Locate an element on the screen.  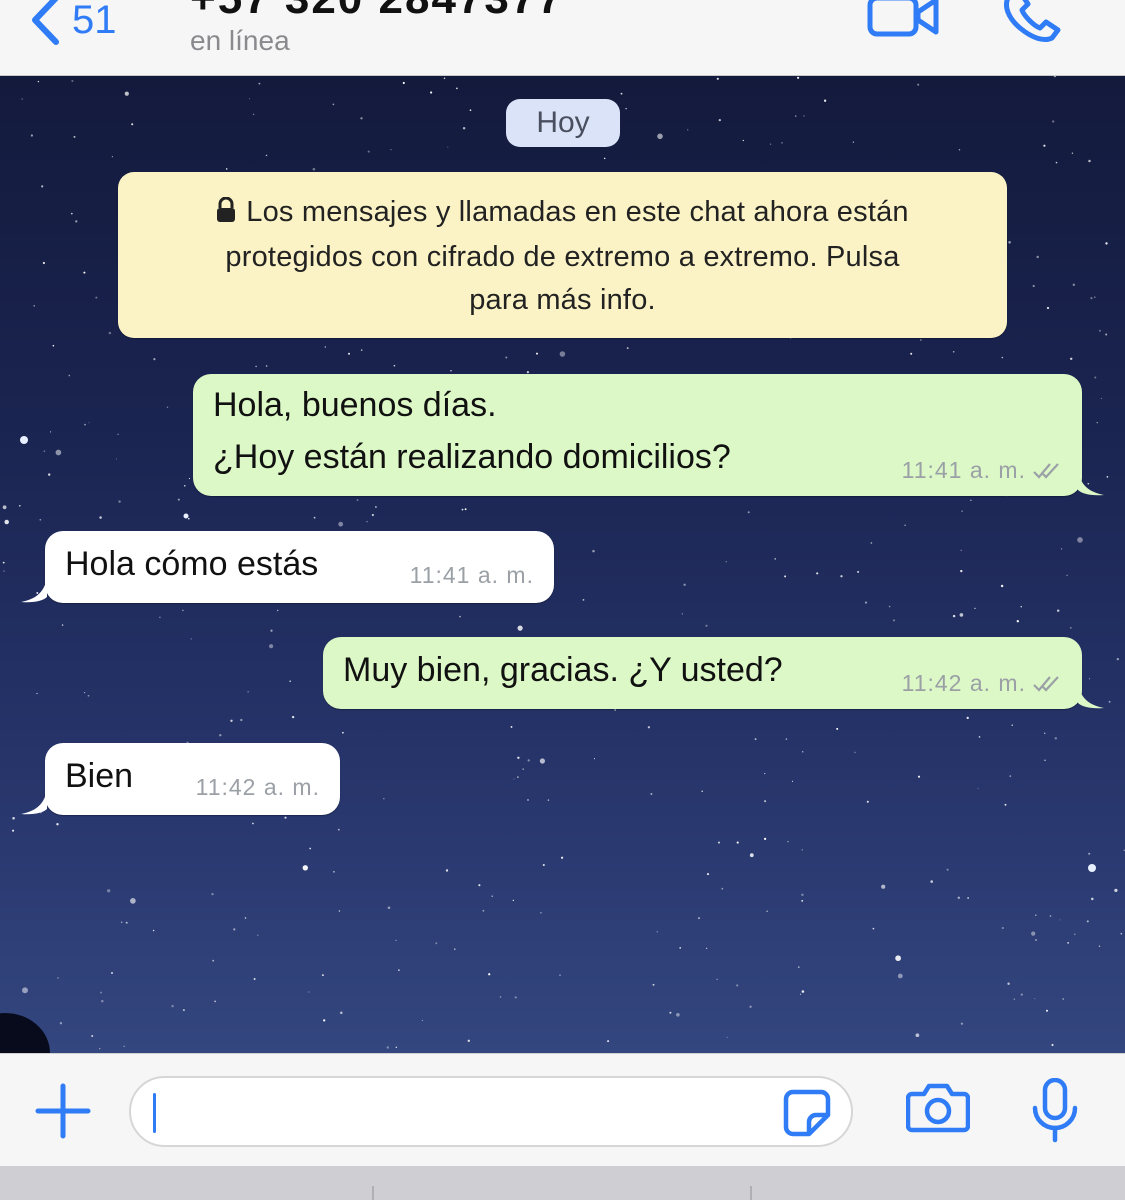
message-incoming: Hola cómo estás 11:41 a. m. is located at coordinates (287, 567).